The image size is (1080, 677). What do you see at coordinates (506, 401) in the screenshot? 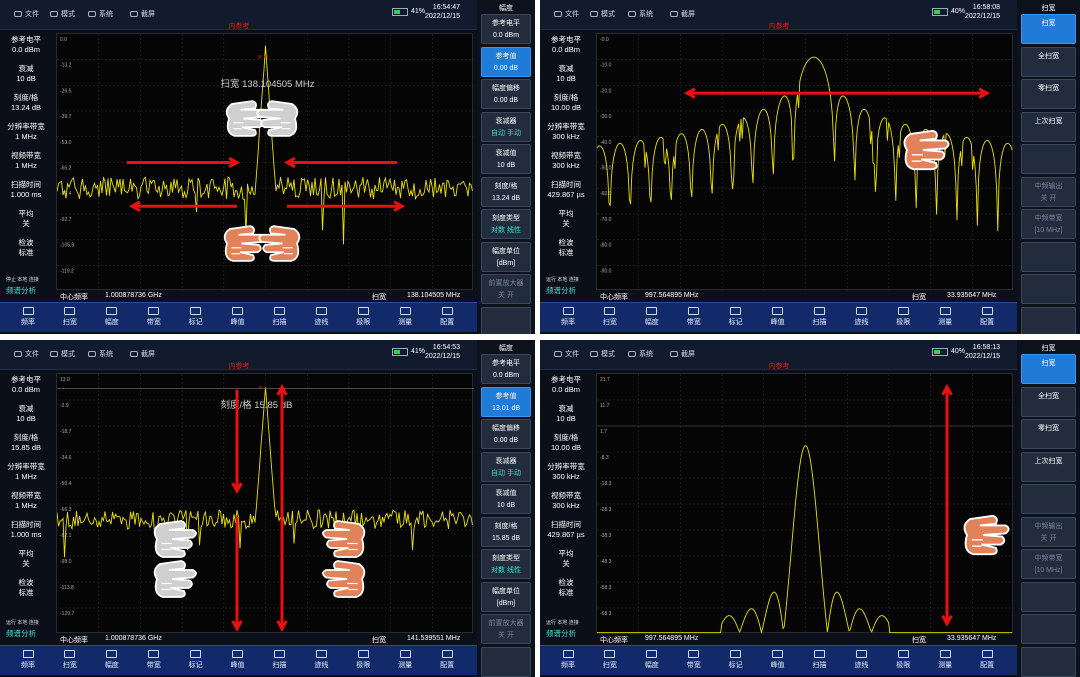
I see `softkey-1: 参考值 13.01 dB` at bounding box center [506, 401].